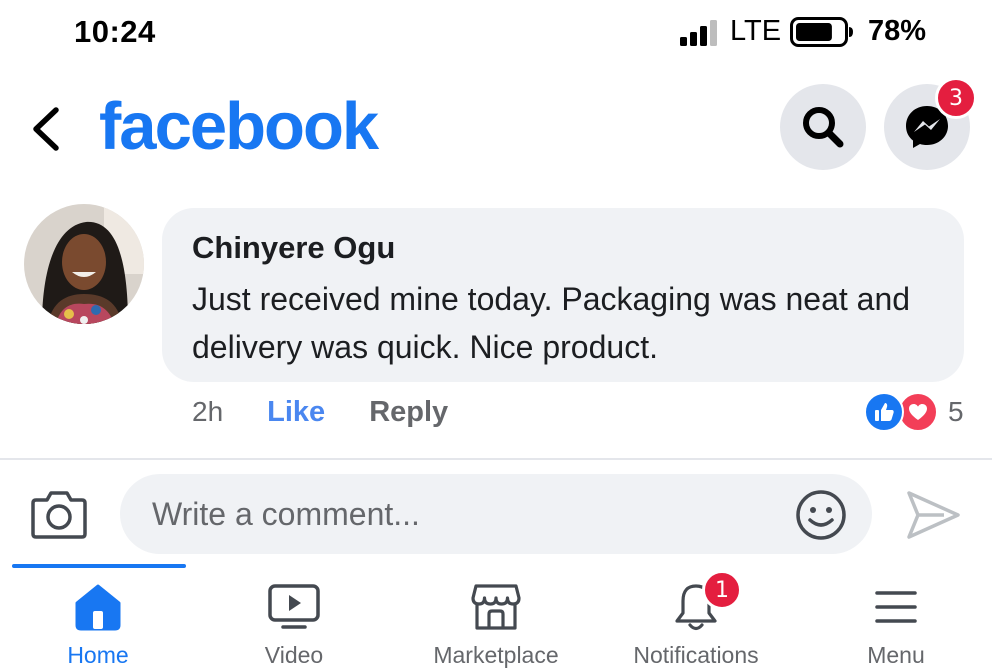 The width and height of the screenshot is (992, 672). I want to click on emoji-icon, so click(821, 515).